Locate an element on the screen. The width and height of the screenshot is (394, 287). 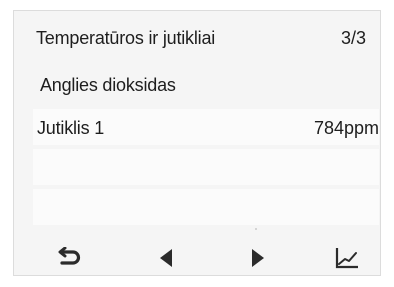
previous-icon is located at coordinates (166, 258).